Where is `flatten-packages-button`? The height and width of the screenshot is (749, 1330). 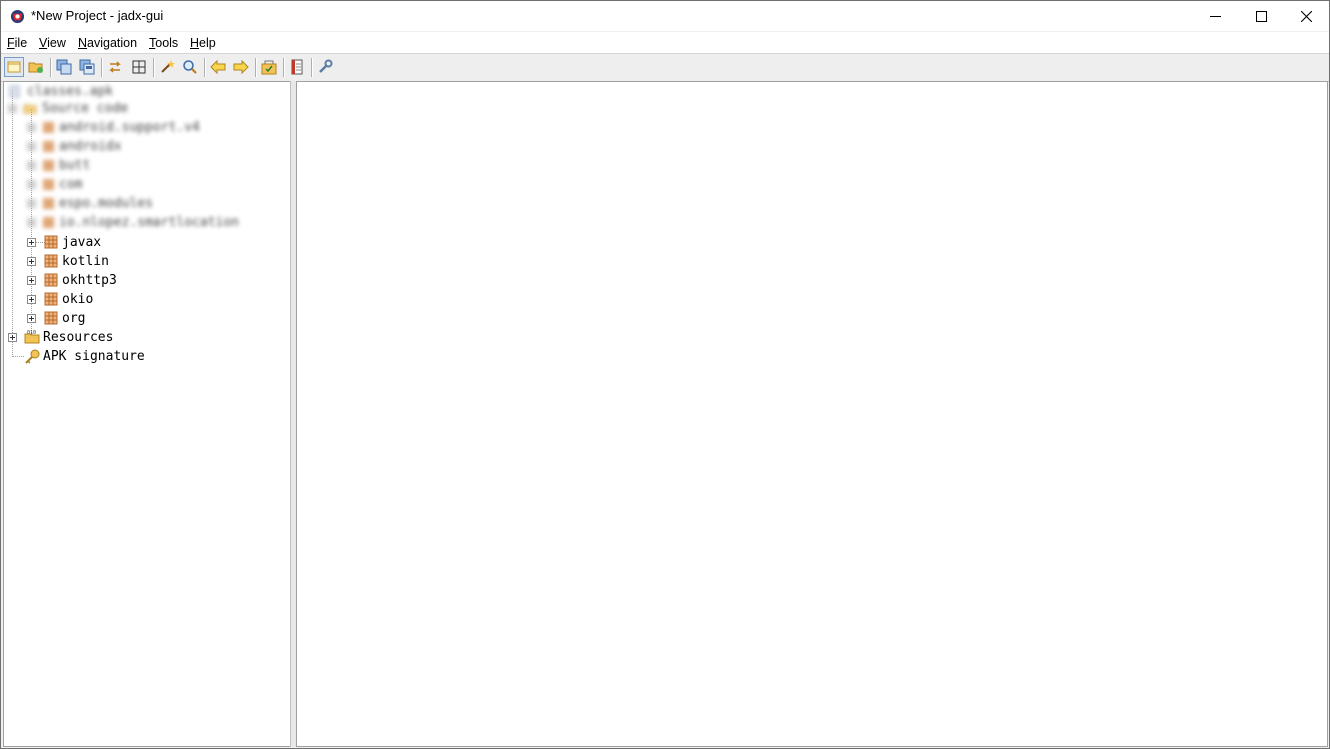 flatten-packages-button is located at coordinates (139, 67).